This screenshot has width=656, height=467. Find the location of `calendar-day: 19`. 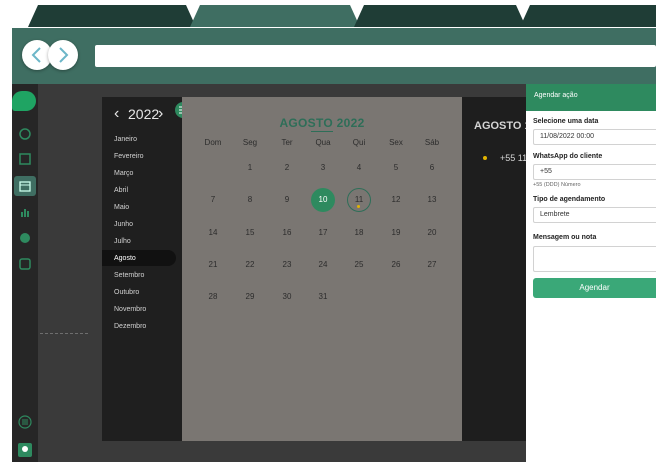

calendar-day: 19 is located at coordinates (396, 233).